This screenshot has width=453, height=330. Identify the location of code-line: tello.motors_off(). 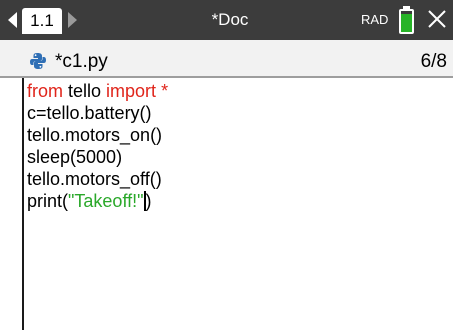
(97, 179).